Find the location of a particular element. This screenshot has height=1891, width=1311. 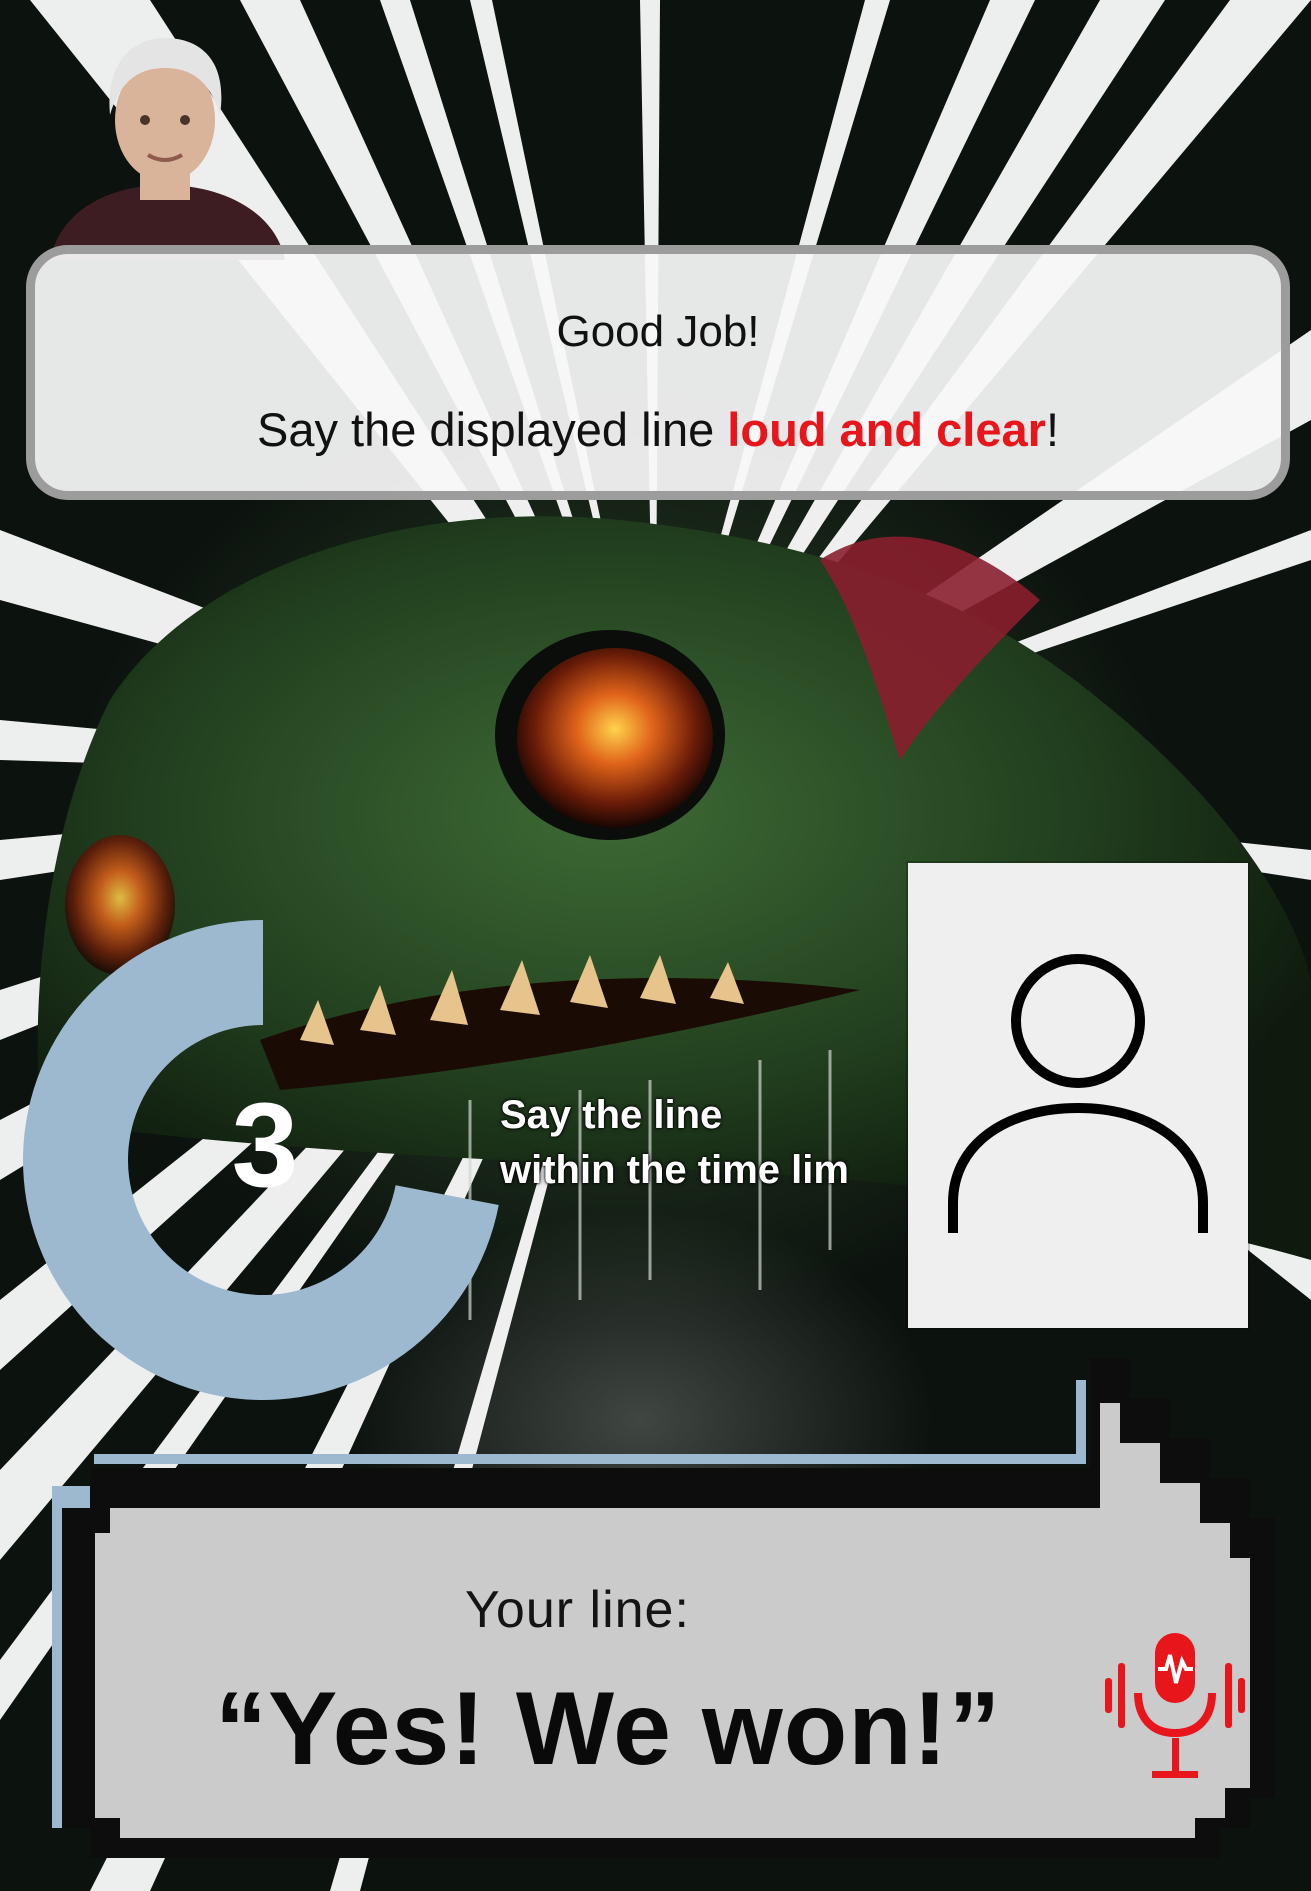

user-icon is located at coordinates (1078, 1093).